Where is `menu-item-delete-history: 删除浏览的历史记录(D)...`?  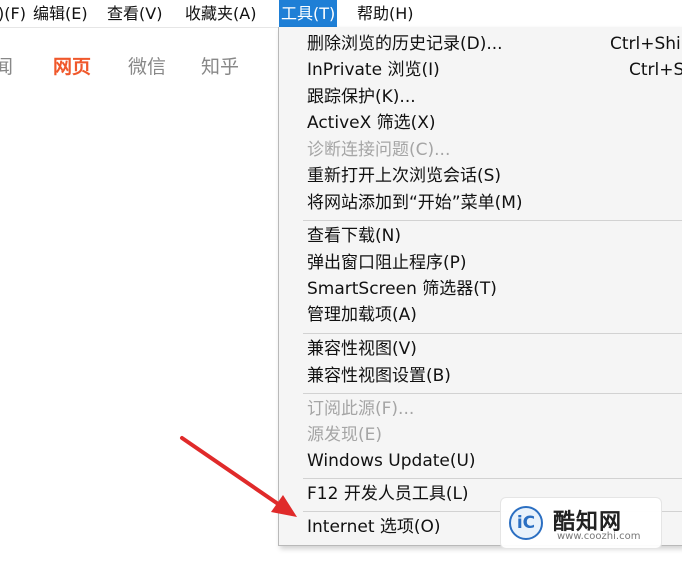 menu-item-delete-history: 删除浏览的历史记录(D)... is located at coordinates (405, 44).